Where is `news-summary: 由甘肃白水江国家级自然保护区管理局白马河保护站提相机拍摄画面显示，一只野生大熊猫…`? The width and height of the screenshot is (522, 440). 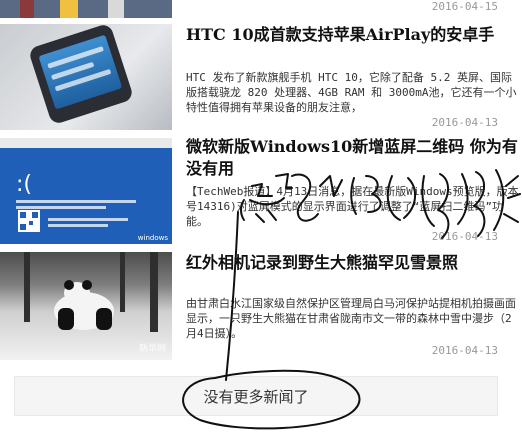 news-summary: 由甘肃白水江国家级自然保护区管理局白马河保护站提相机拍摄画面显示，一只野生大熊猫… is located at coordinates (351, 318).